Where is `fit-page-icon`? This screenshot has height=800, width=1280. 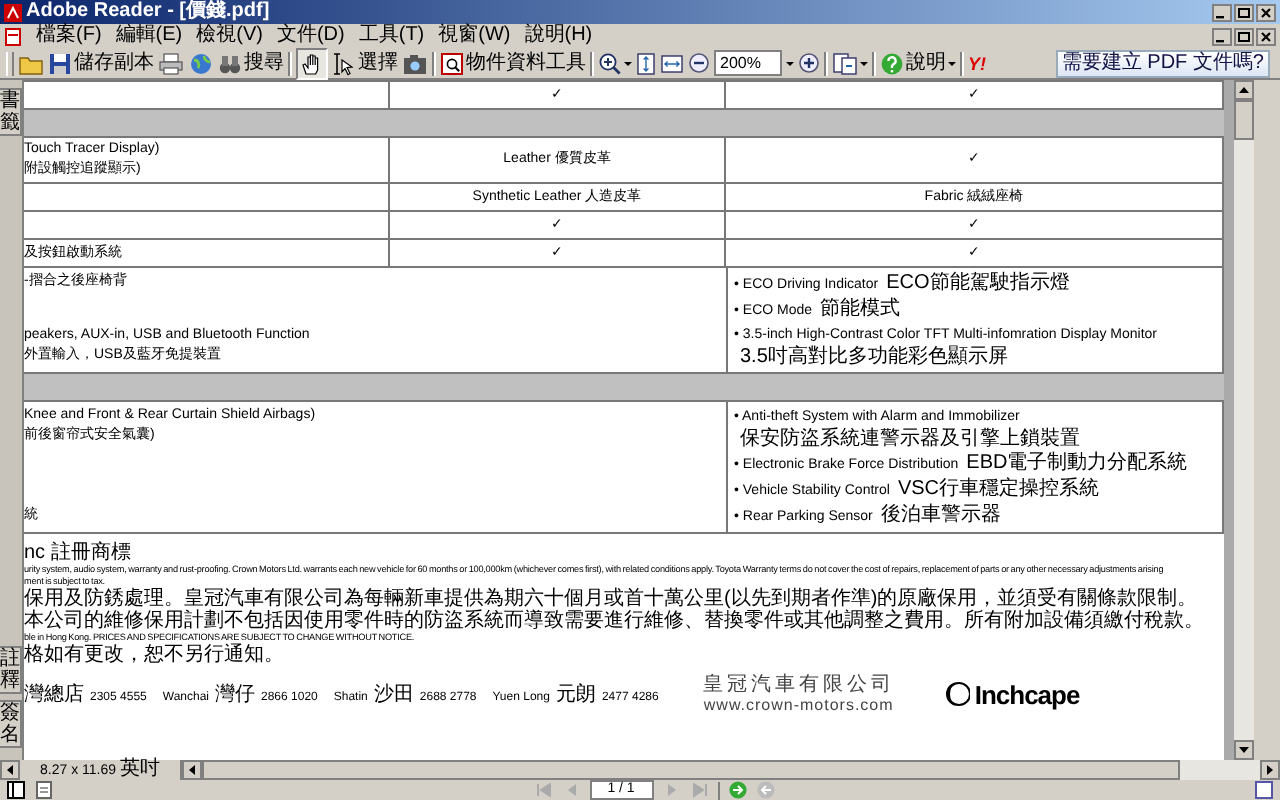 fit-page-icon is located at coordinates (646, 63).